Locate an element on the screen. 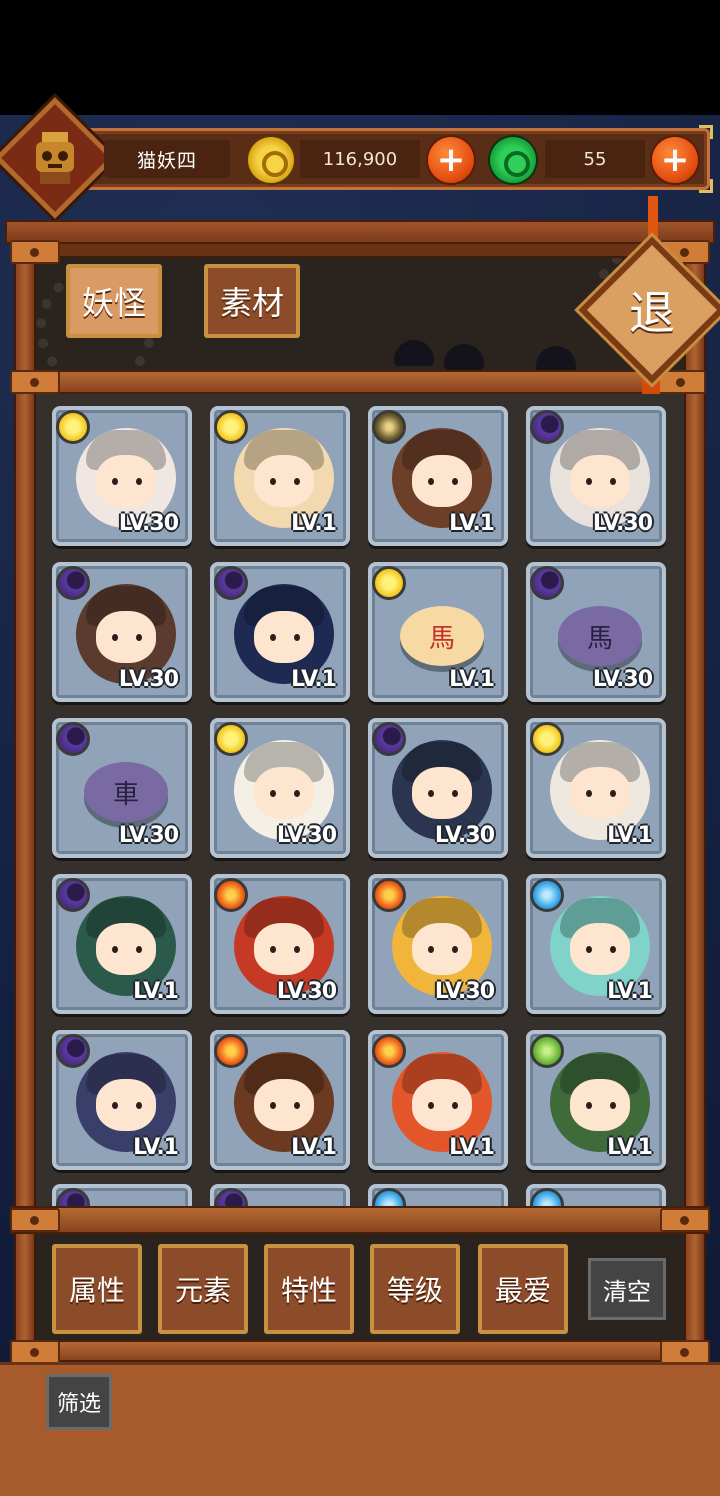  filter-element-button: 元素 is located at coordinates (203, 1289).